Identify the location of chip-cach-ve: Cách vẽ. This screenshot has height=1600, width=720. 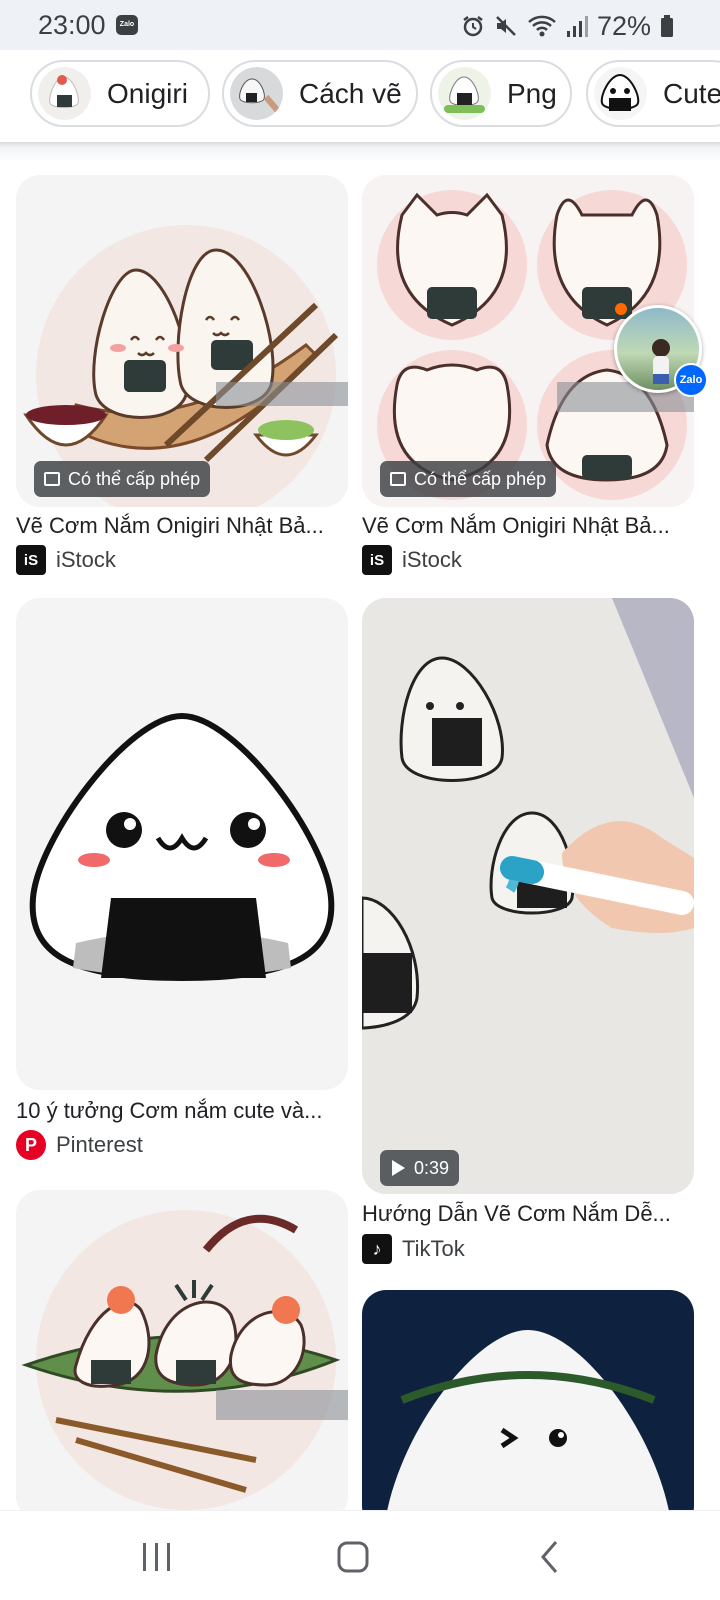
(320, 93).